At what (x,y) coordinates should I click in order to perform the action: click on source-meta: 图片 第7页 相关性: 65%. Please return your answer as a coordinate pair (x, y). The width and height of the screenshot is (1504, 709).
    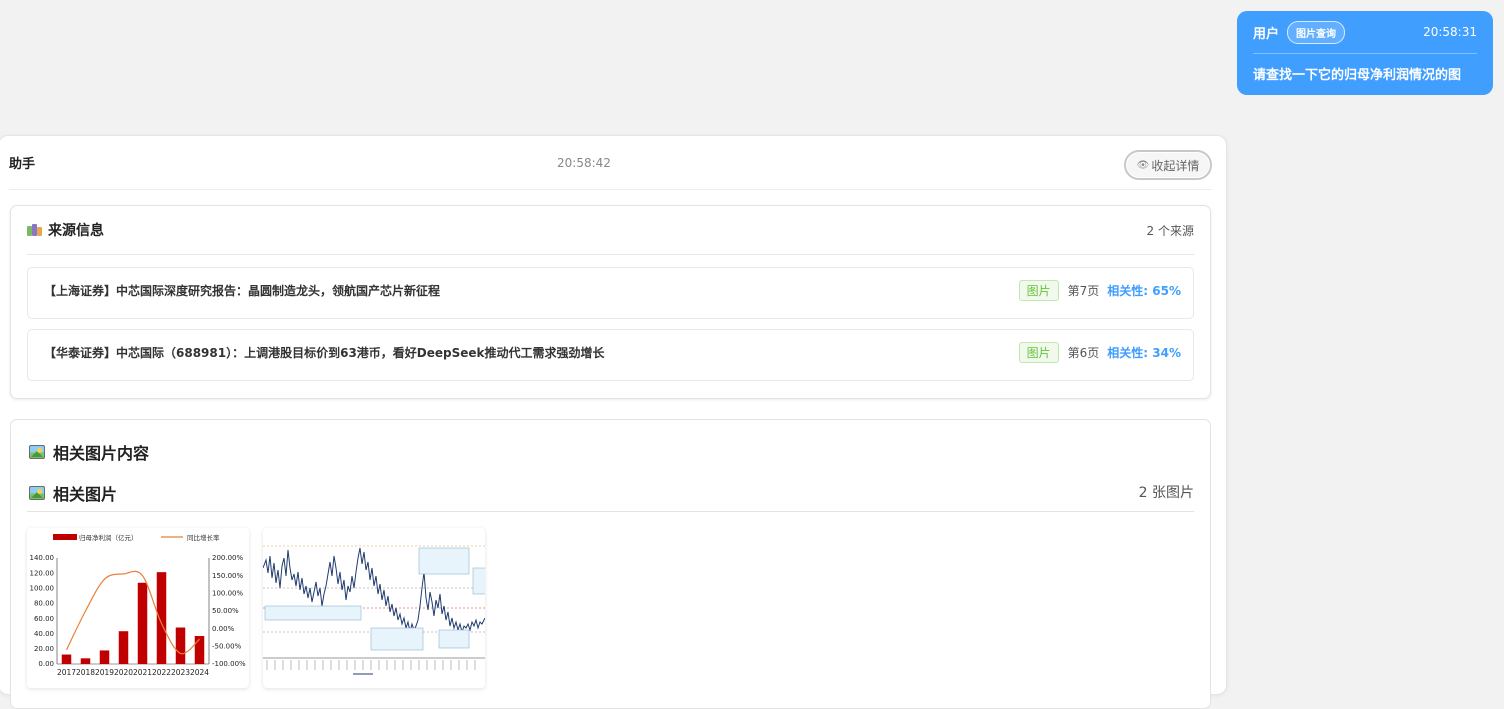
    Looking at the image, I should click on (1099, 290).